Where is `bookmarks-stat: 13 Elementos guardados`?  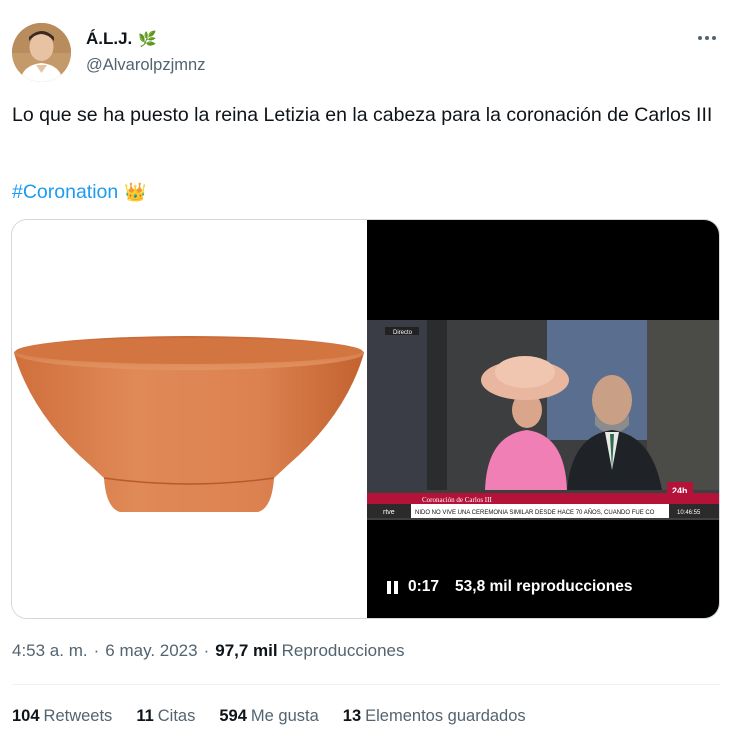 bookmarks-stat: 13 Elementos guardados is located at coordinates (434, 716).